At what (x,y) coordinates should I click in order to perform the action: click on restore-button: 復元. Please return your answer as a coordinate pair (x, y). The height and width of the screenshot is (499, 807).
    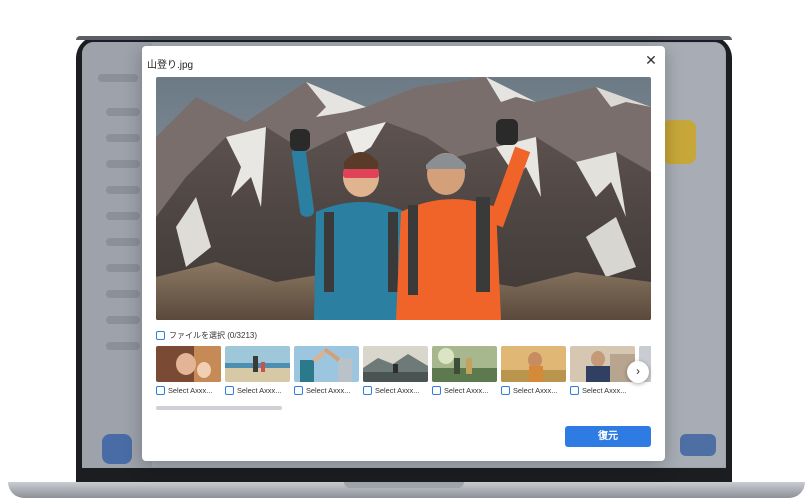
    Looking at the image, I should click on (608, 436).